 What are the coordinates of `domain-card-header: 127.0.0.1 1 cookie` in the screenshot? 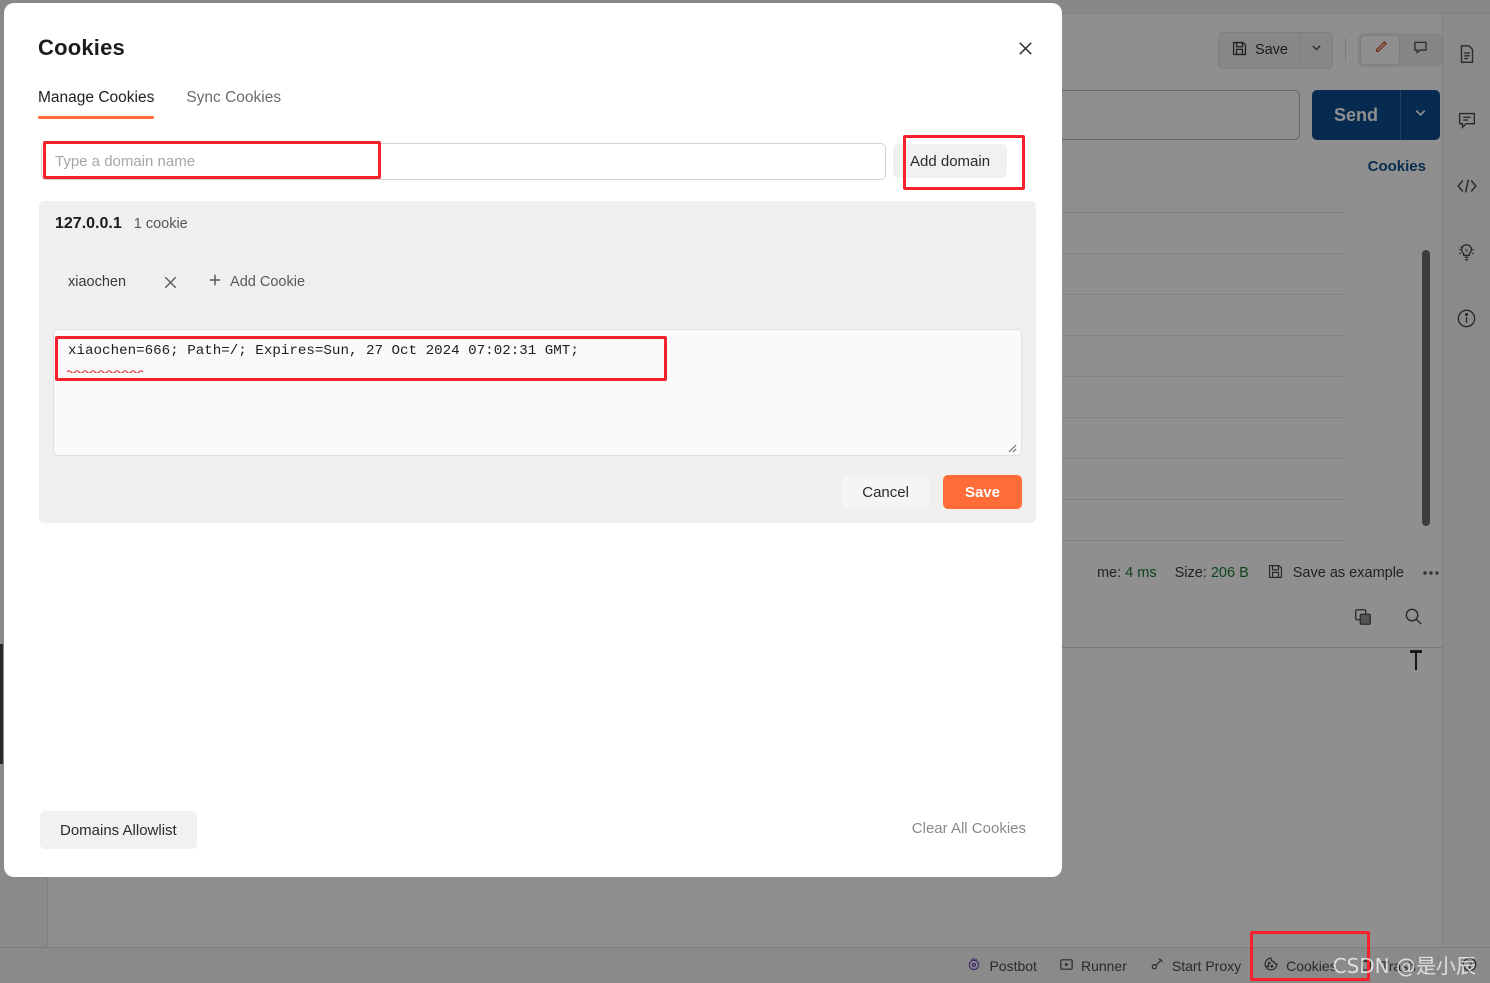 It's located at (121, 224).